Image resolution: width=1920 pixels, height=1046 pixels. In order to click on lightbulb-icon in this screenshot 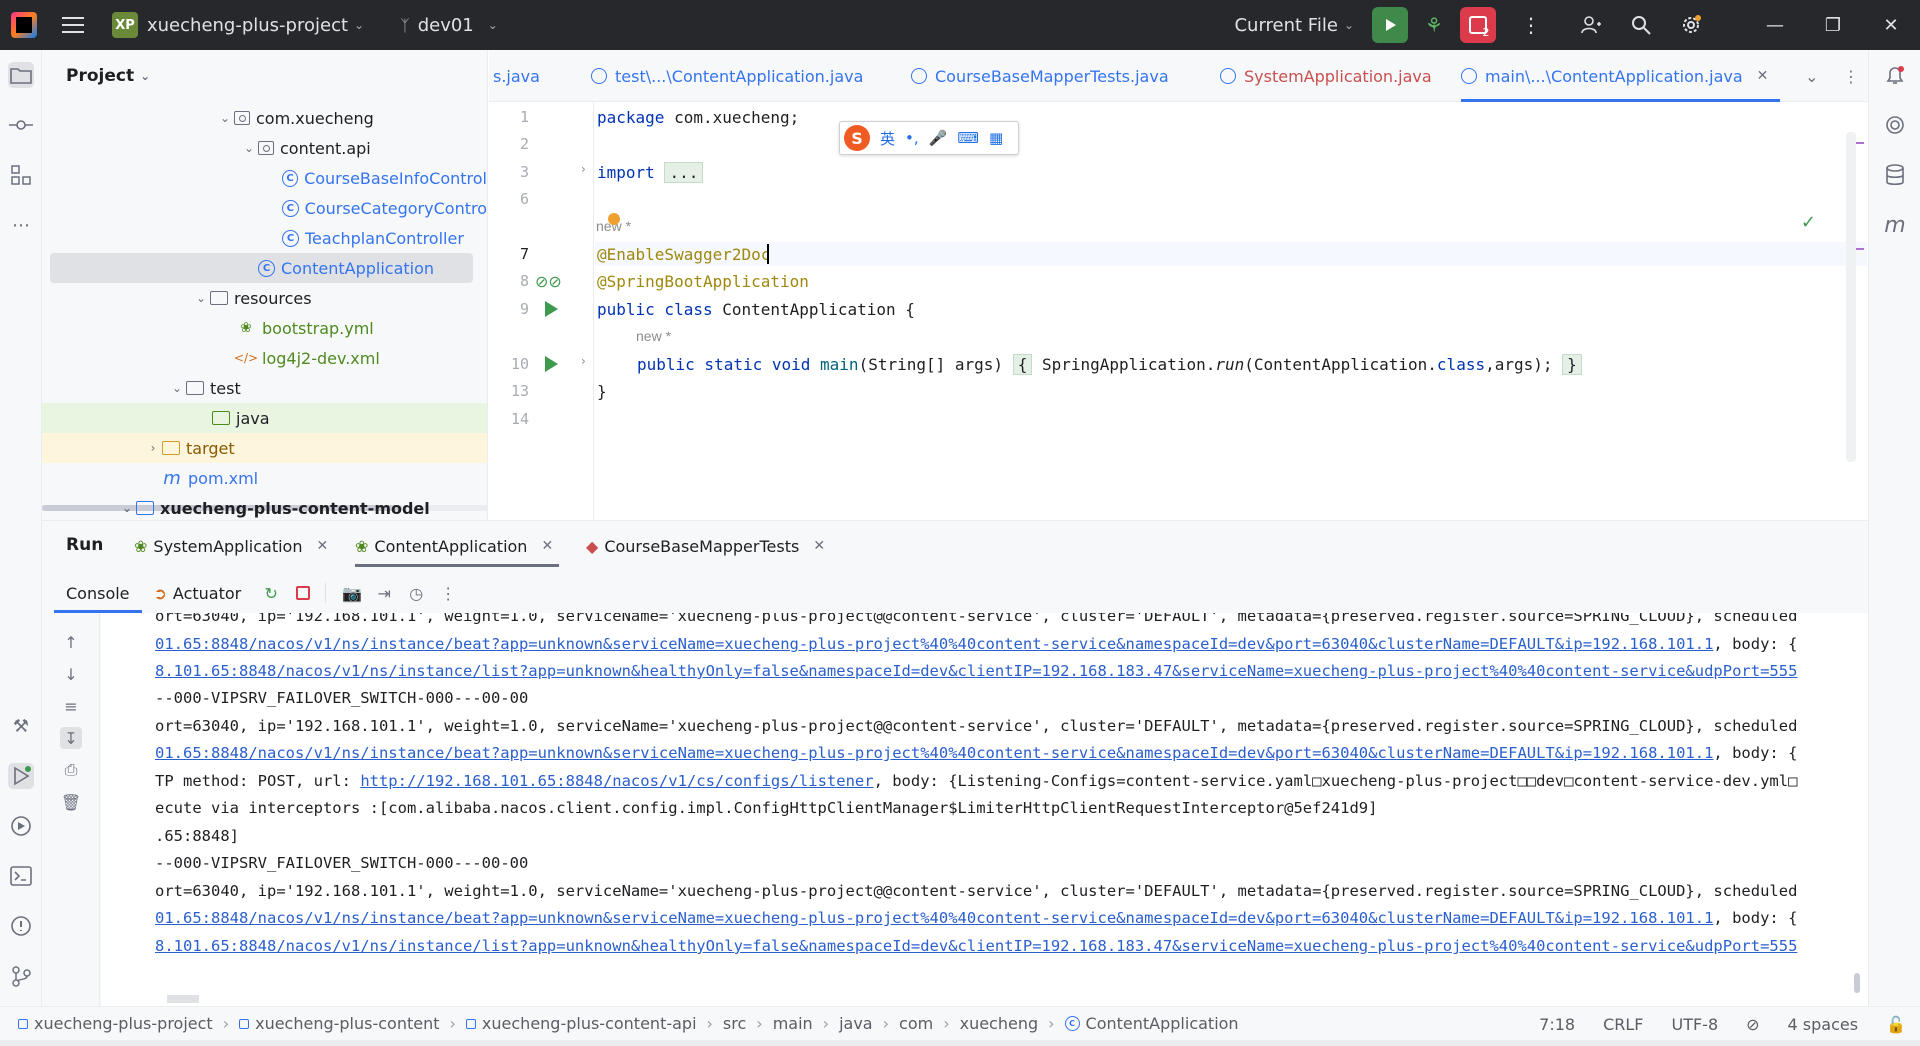, I will do `click(614, 219)`.